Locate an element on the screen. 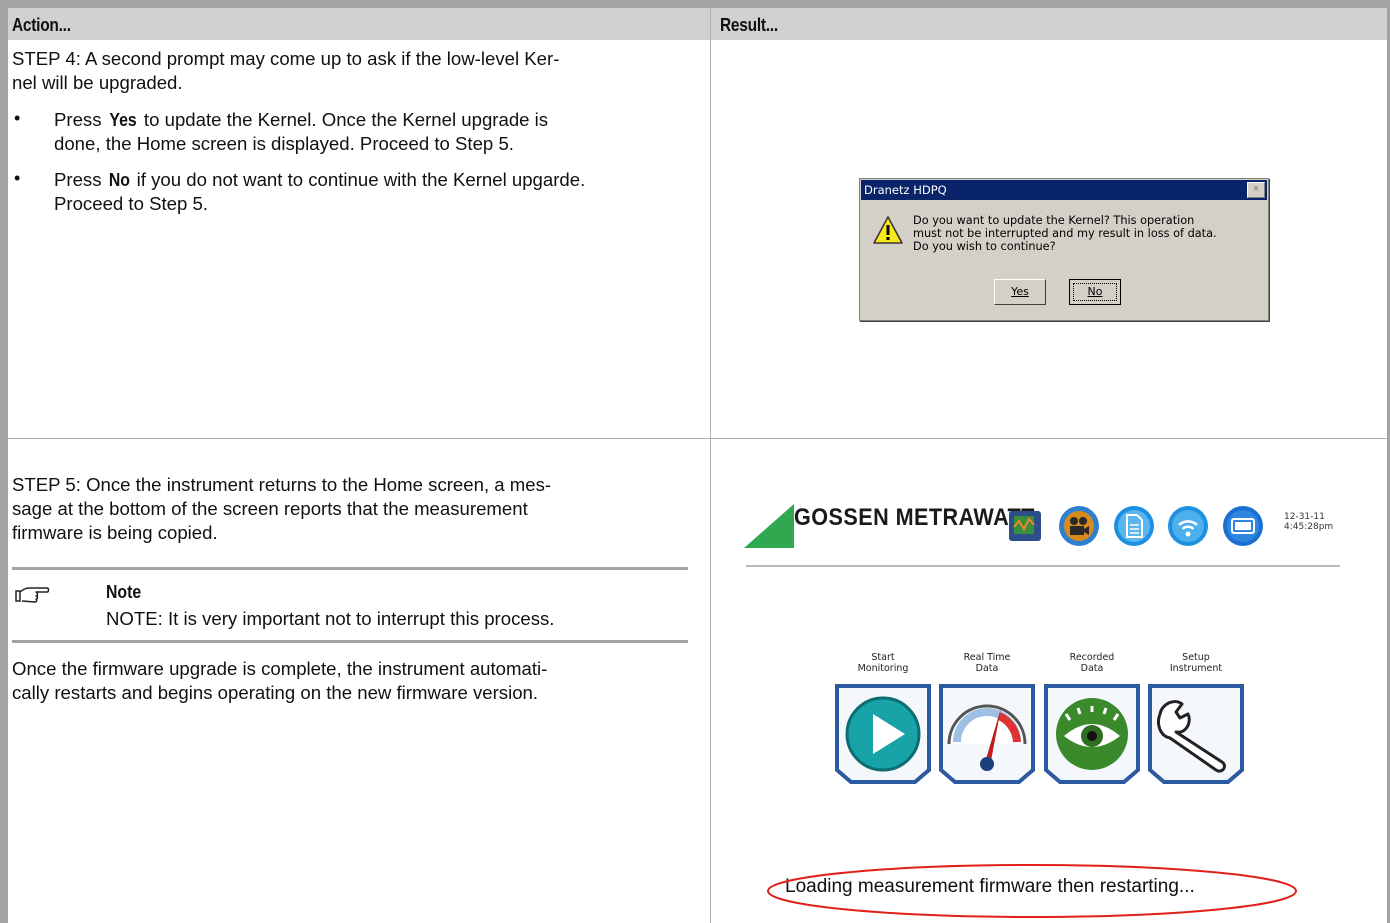 This screenshot has height=923, width=1390. dialog-message-line3: Do you wish to continue? is located at coordinates (984, 246).